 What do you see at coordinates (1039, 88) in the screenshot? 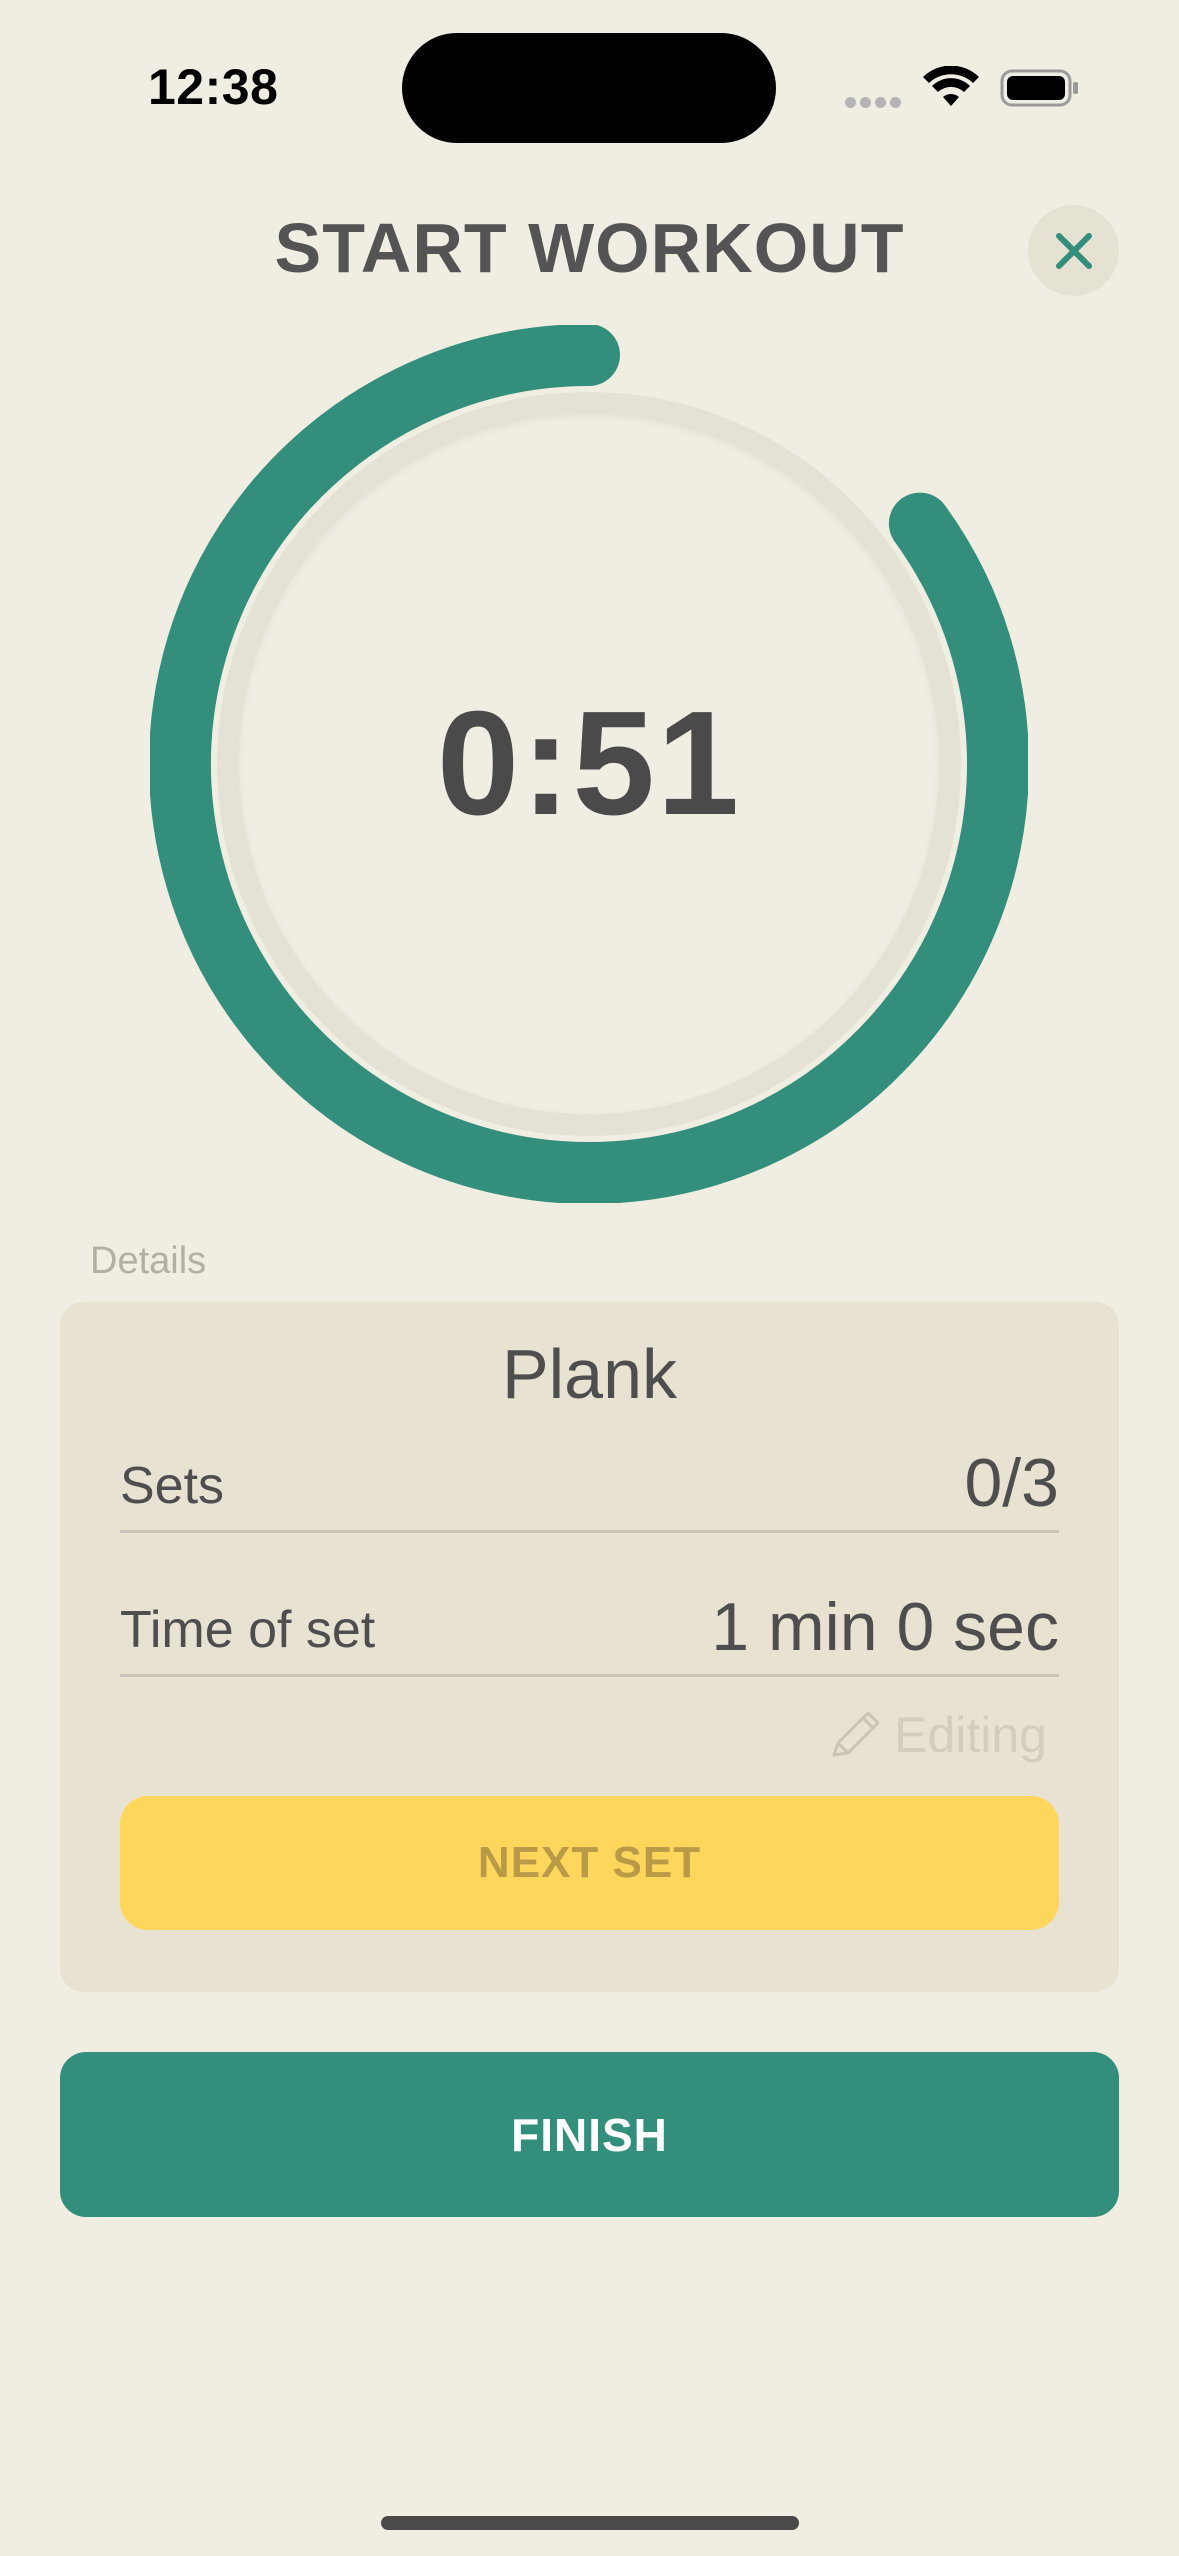
I see `battery-icon` at bounding box center [1039, 88].